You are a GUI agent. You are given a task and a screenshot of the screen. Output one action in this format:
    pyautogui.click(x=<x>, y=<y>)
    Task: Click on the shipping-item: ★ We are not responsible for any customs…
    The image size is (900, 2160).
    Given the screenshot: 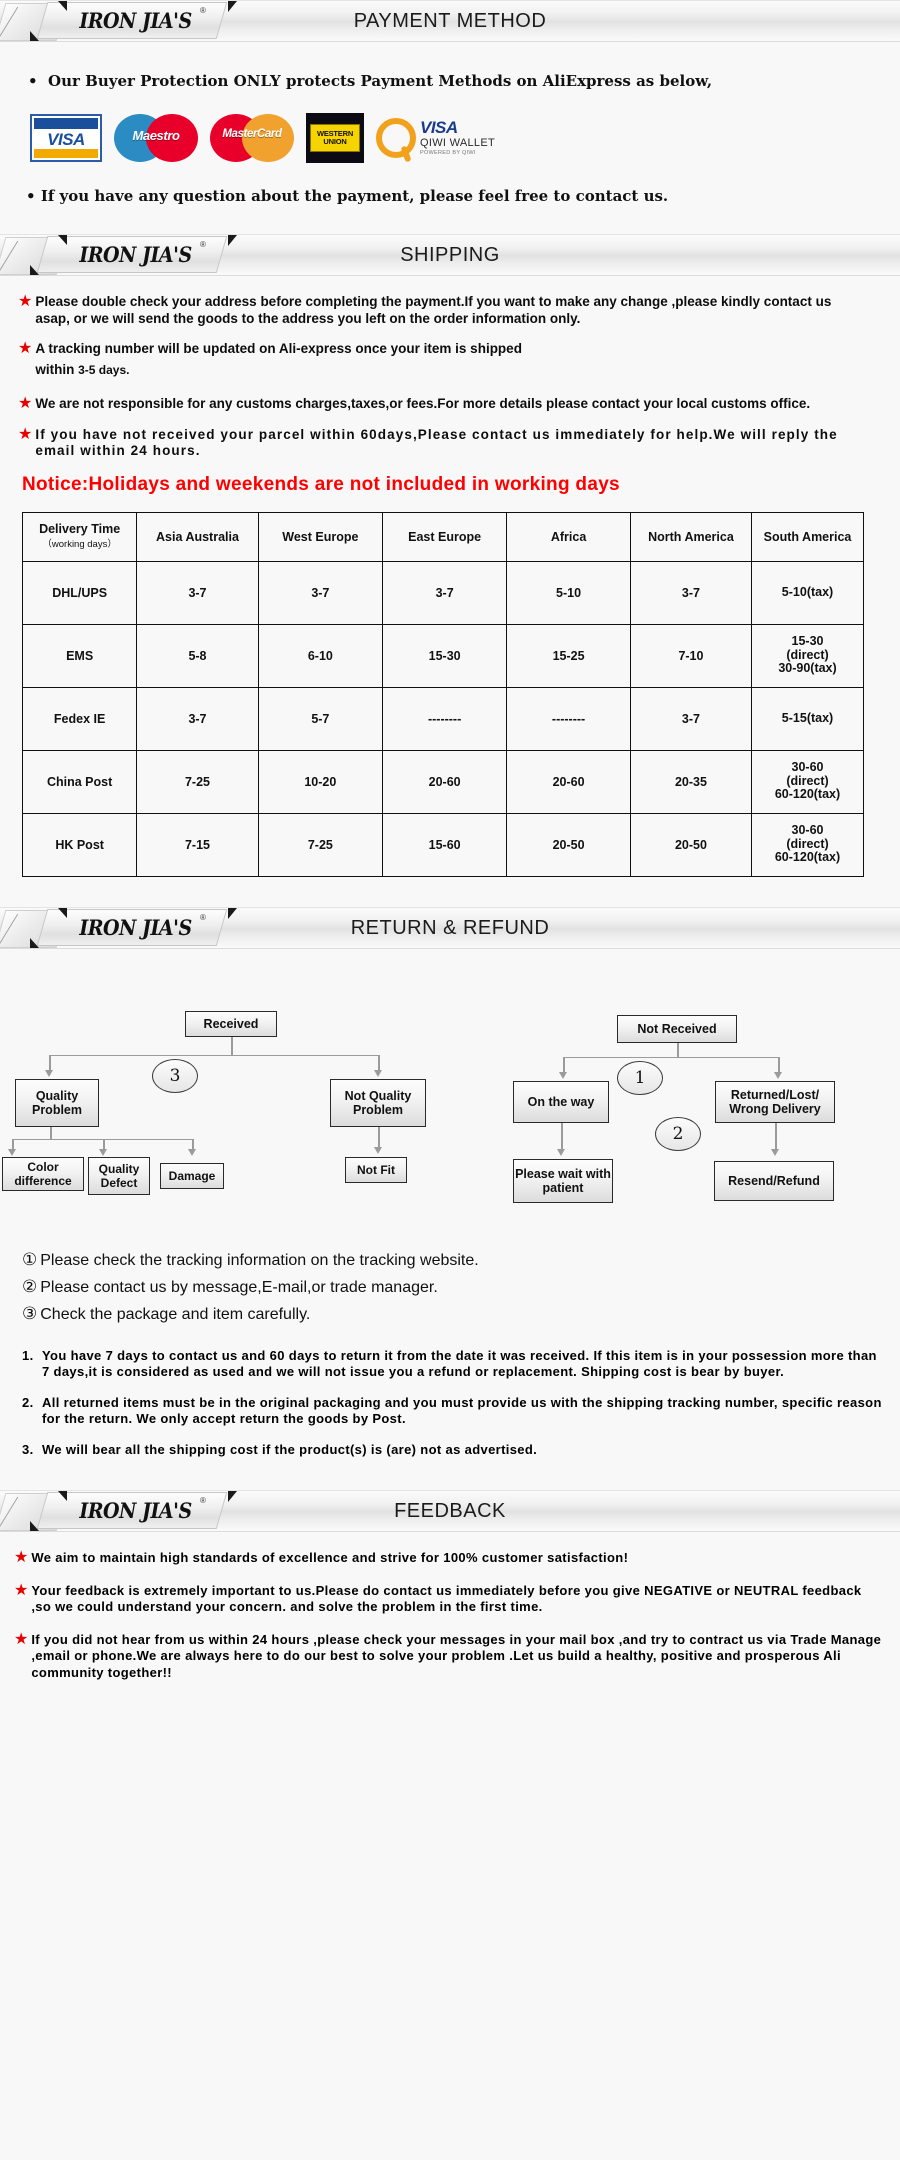 What is the action you would take?
    pyautogui.click(x=443, y=404)
    